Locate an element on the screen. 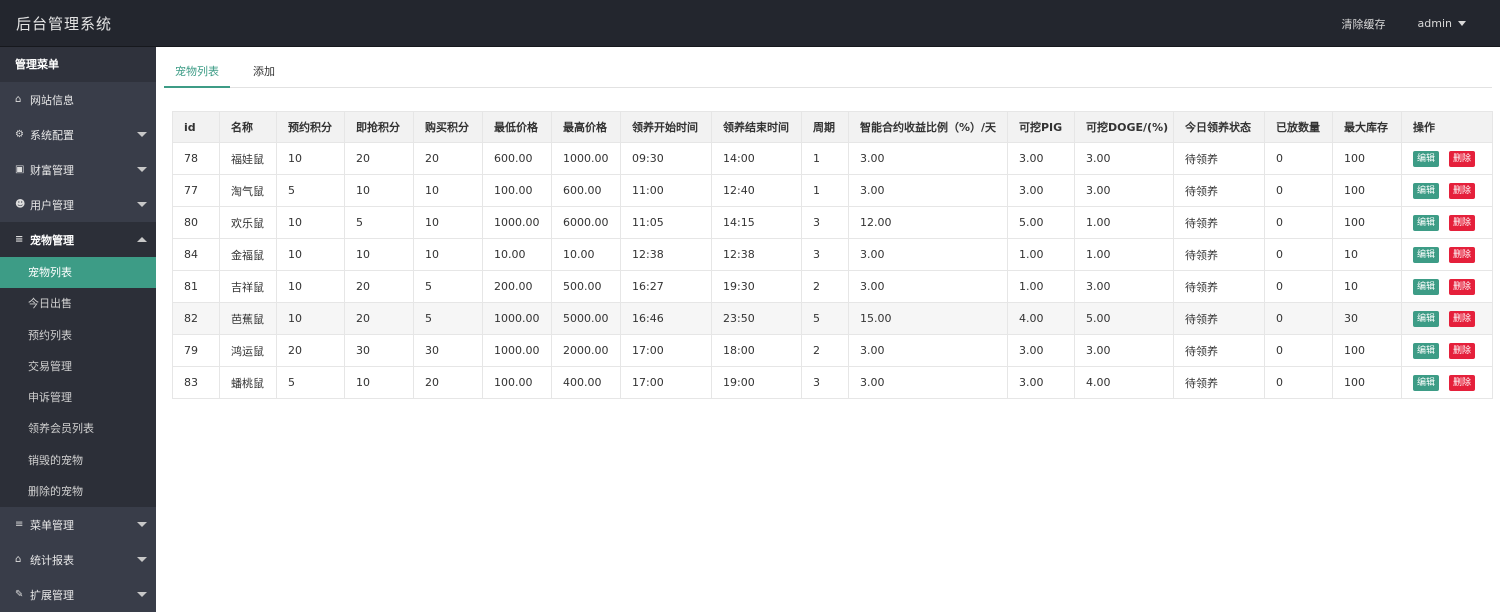 The height and width of the screenshot is (612, 1500). caret-down-icon is located at coordinates (1462, 23).